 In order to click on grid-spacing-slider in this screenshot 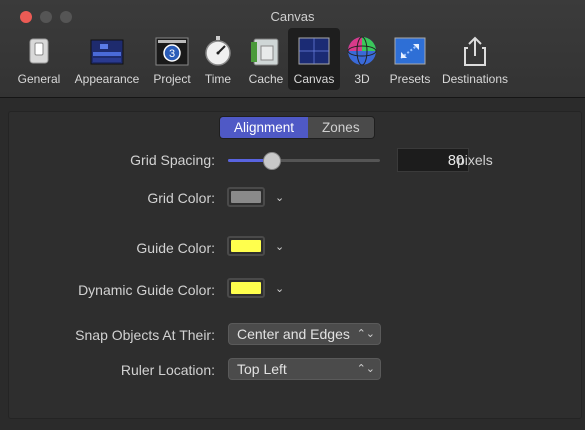, I will do `click(304, 160)`.